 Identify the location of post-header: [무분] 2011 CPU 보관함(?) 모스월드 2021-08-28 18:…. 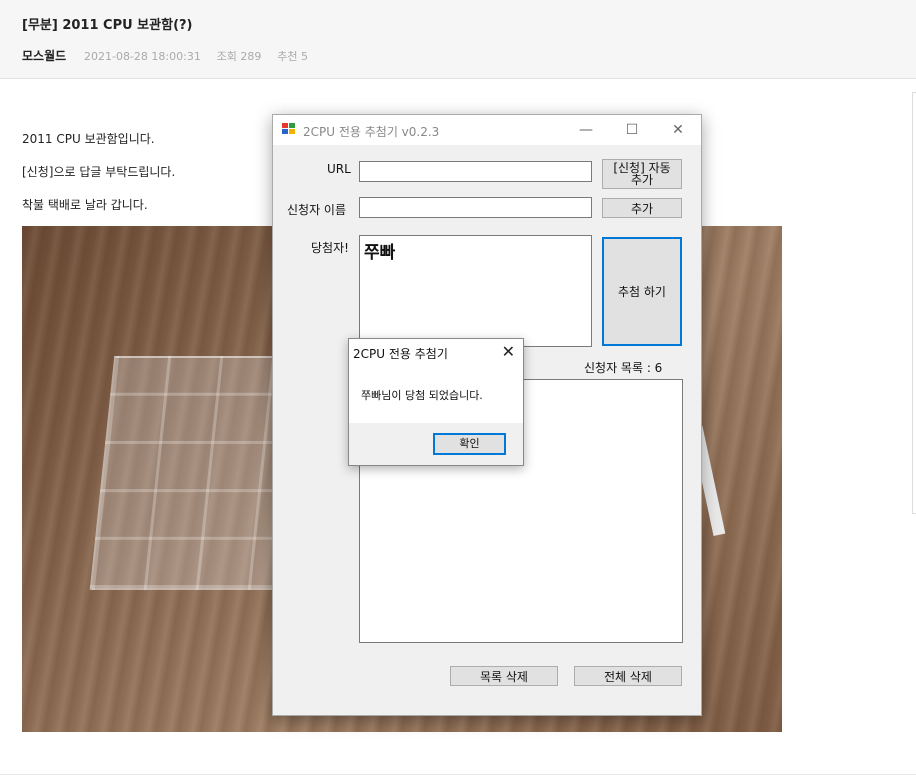
(458, 39).